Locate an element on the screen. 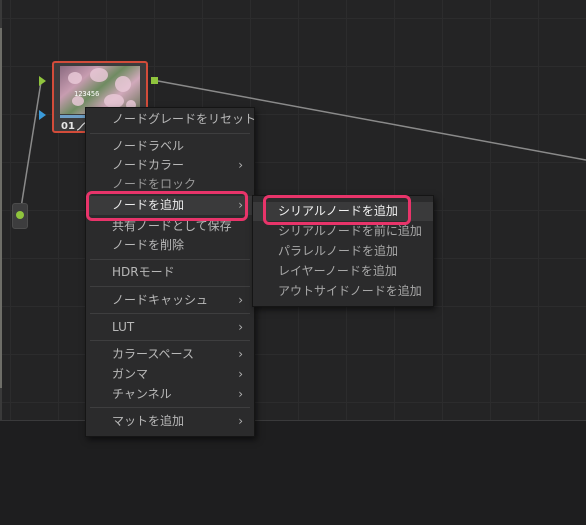  source-input-node is located at coordinates (20, 216).